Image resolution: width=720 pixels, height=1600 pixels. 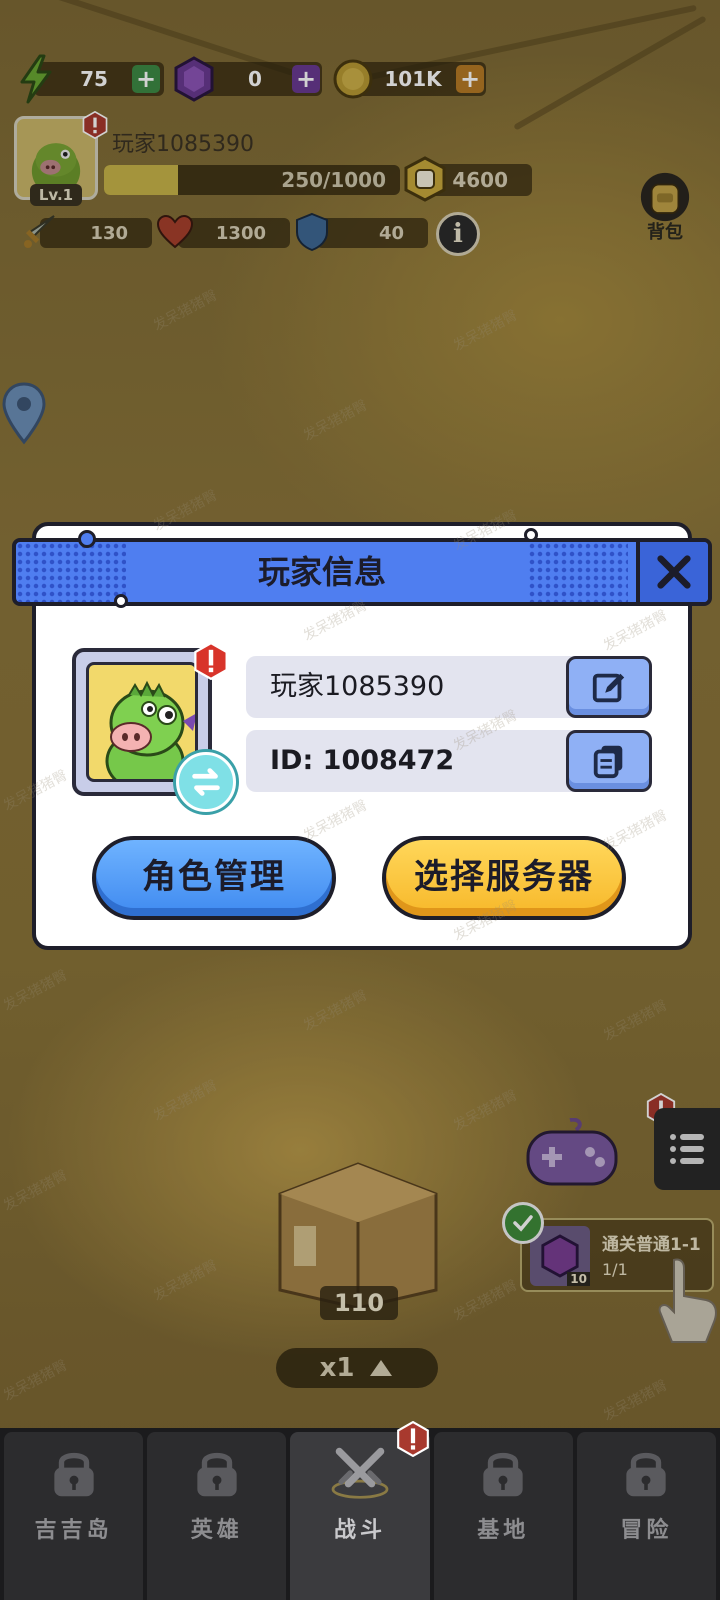 What do you see at coordinates (360, 1514) in the screenshot?
I see `bottom-nav: 吉吉岛 英雄 战斗 基地 冒险` at bounding box center [360, 1514].